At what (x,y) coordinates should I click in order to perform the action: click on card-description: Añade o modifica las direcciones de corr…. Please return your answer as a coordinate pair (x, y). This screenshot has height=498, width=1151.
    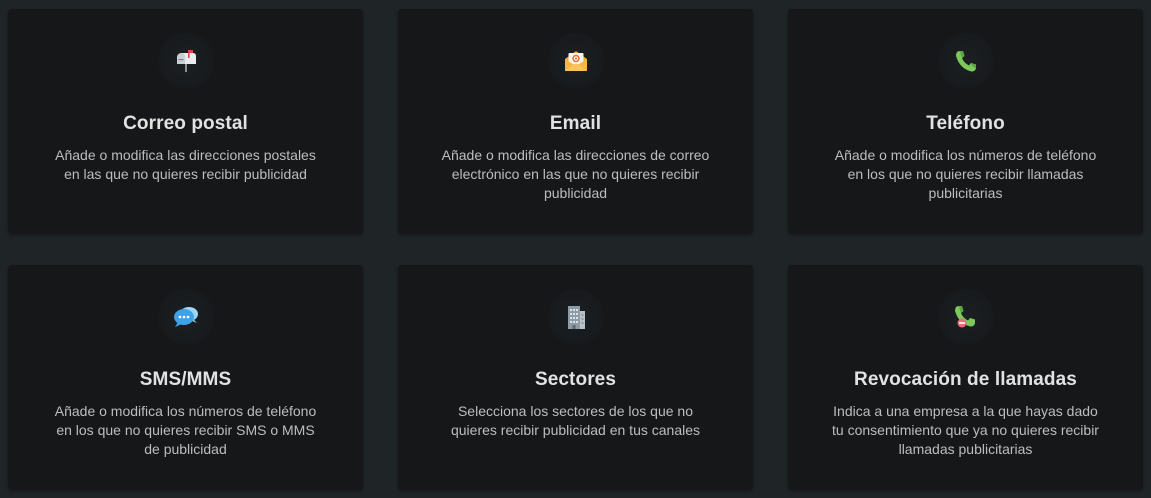
    Looking at the image, I should click on (575, 174).